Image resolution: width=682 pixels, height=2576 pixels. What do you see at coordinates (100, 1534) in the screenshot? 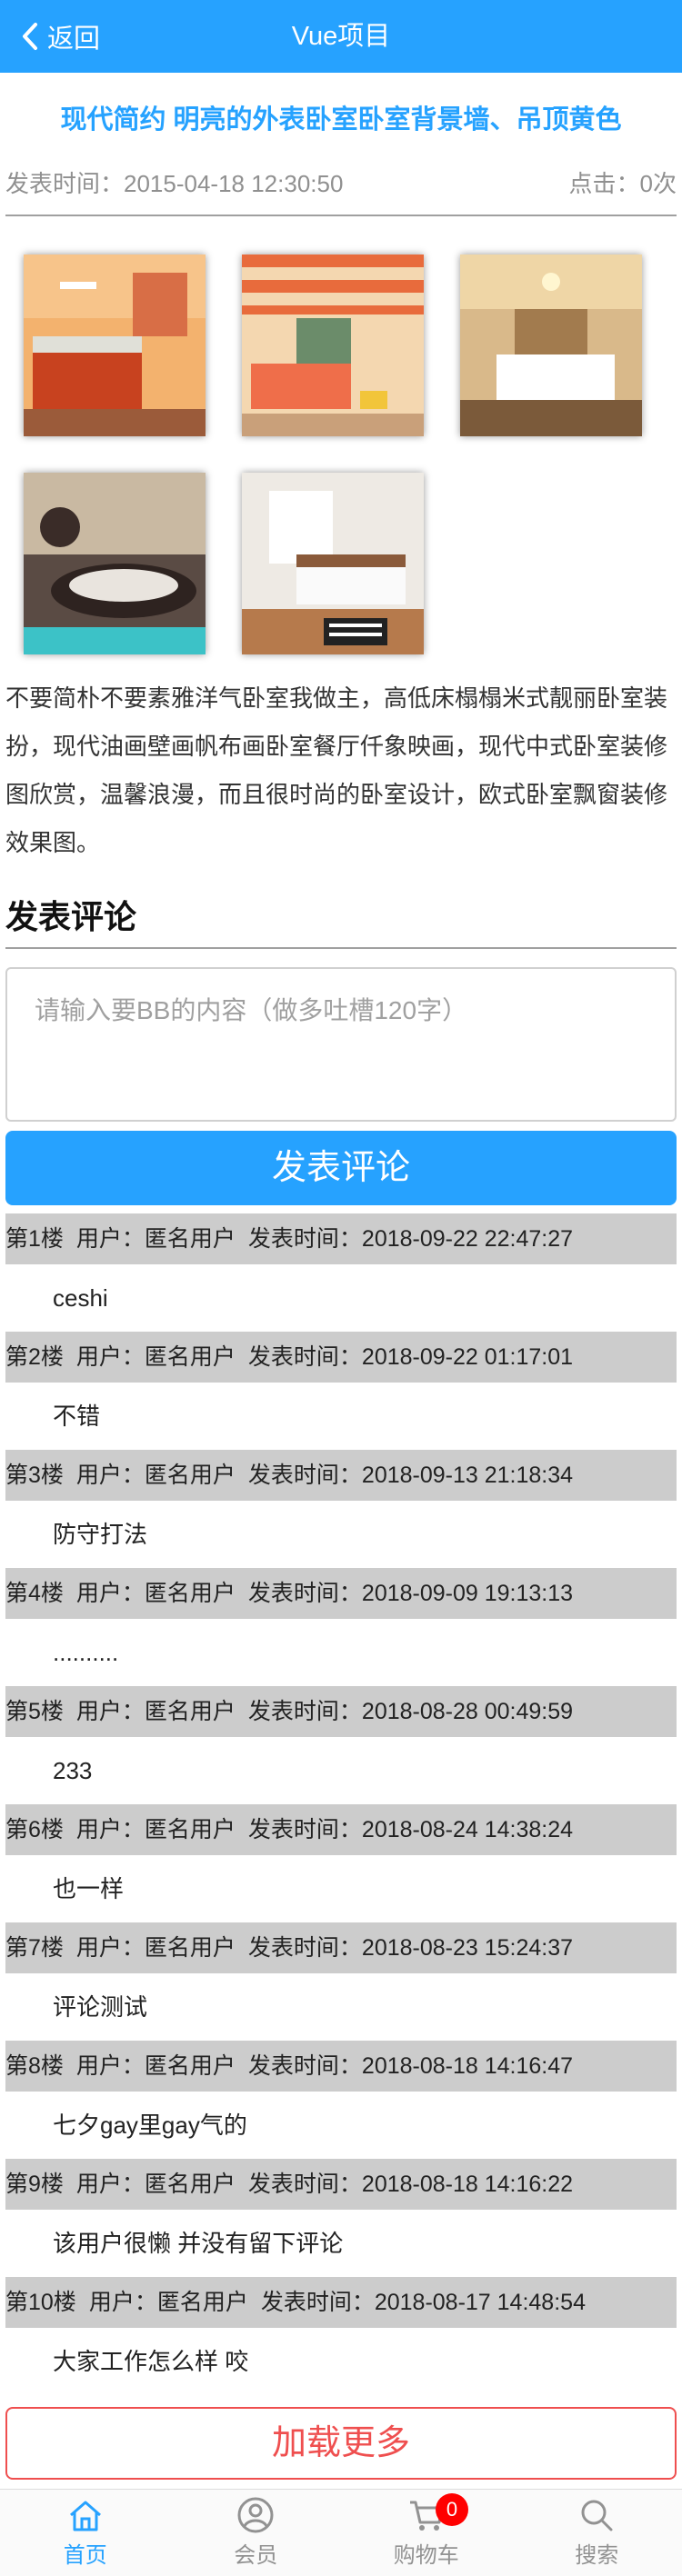
I see `comment-content: 防守打法` at bounding box center [100, 1534].